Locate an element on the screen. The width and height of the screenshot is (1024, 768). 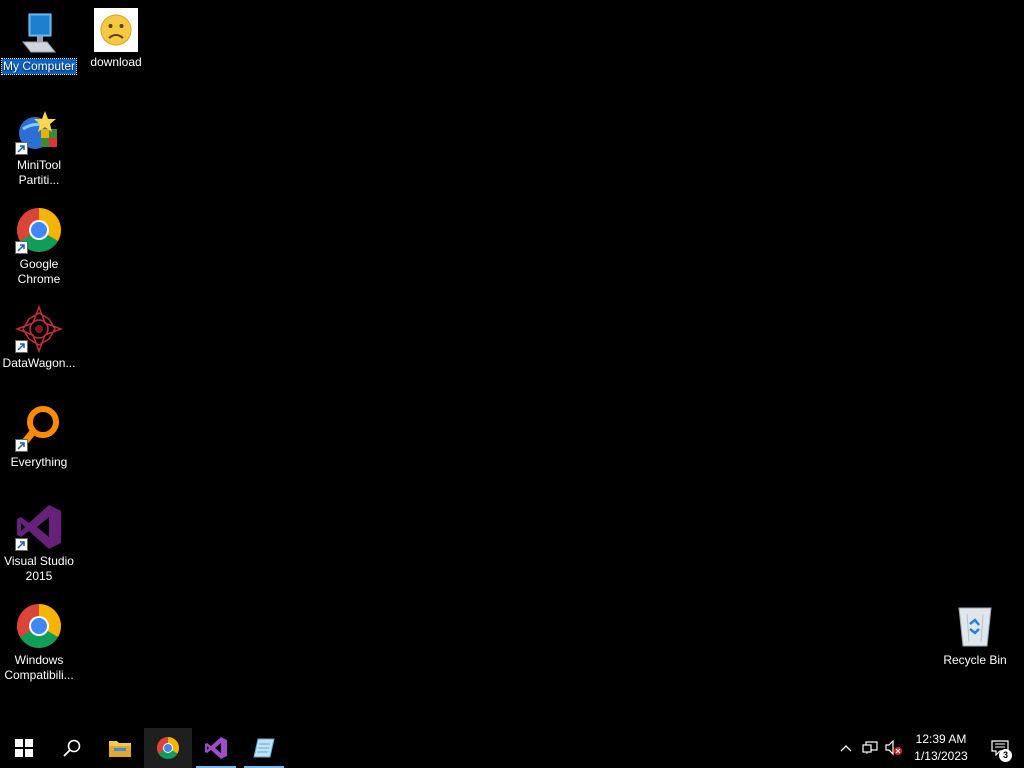
start-button is located at coordinates (24, 748).